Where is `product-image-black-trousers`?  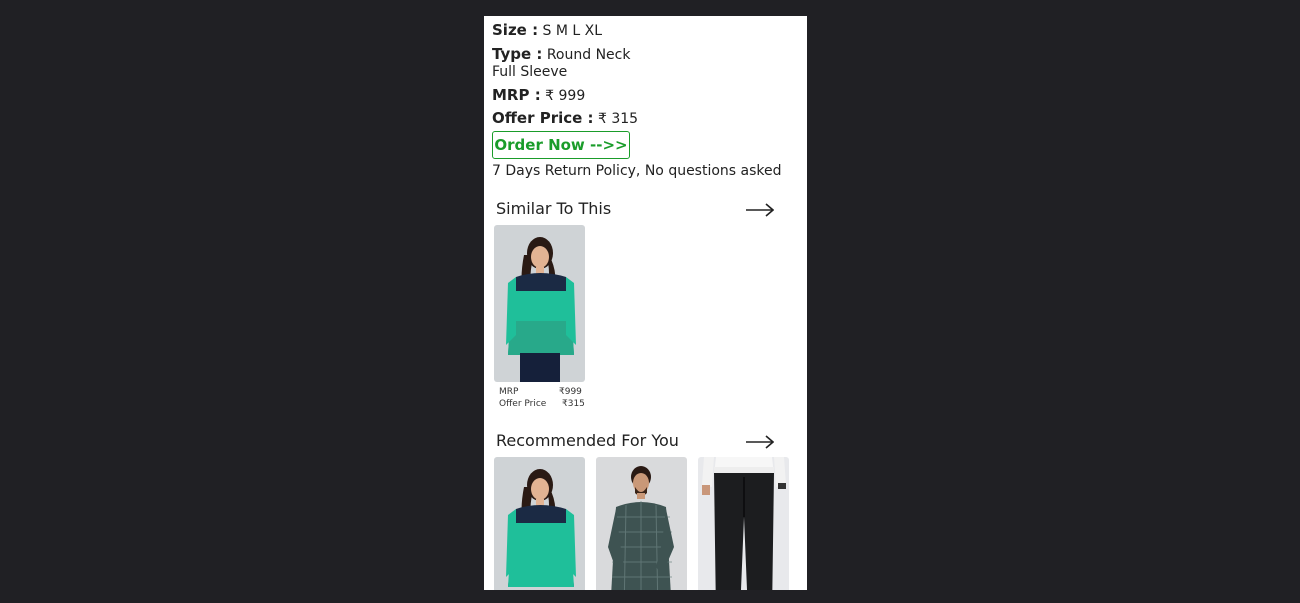
product-image-black-trousers is located at coordinates (743, 523).